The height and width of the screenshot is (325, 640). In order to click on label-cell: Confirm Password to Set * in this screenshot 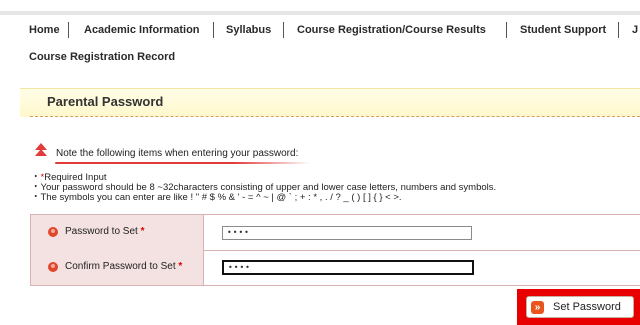, I will do `click(117, 267)`.